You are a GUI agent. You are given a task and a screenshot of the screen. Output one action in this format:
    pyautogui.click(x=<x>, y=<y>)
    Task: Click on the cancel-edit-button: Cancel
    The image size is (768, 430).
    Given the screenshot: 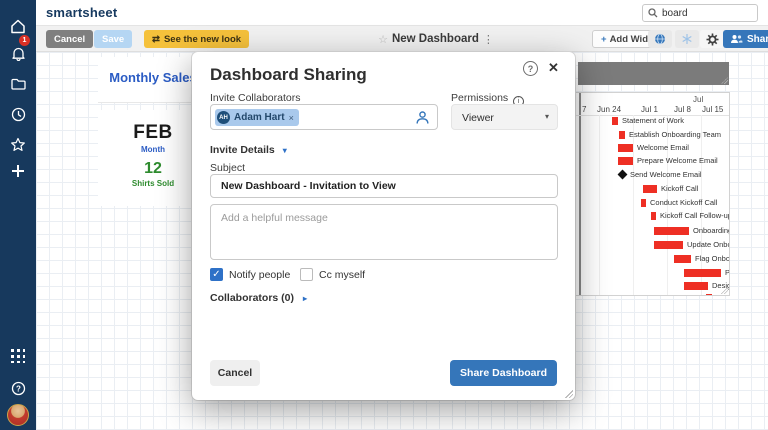 What is the action you would take?
    pyautogui.click(x=70, y=39)
    